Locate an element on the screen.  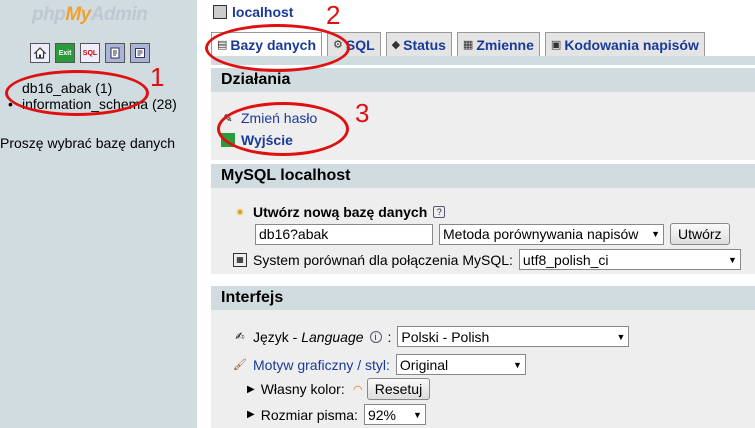
tab-label: Zmienne is located at coordinates (505, 44).